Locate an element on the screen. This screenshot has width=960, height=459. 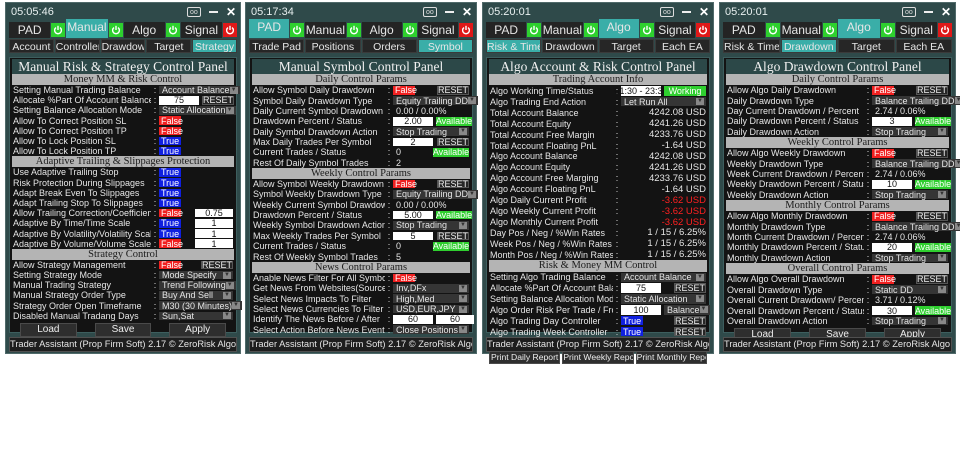
value-input: 5 is located at coordinates (413, 236).